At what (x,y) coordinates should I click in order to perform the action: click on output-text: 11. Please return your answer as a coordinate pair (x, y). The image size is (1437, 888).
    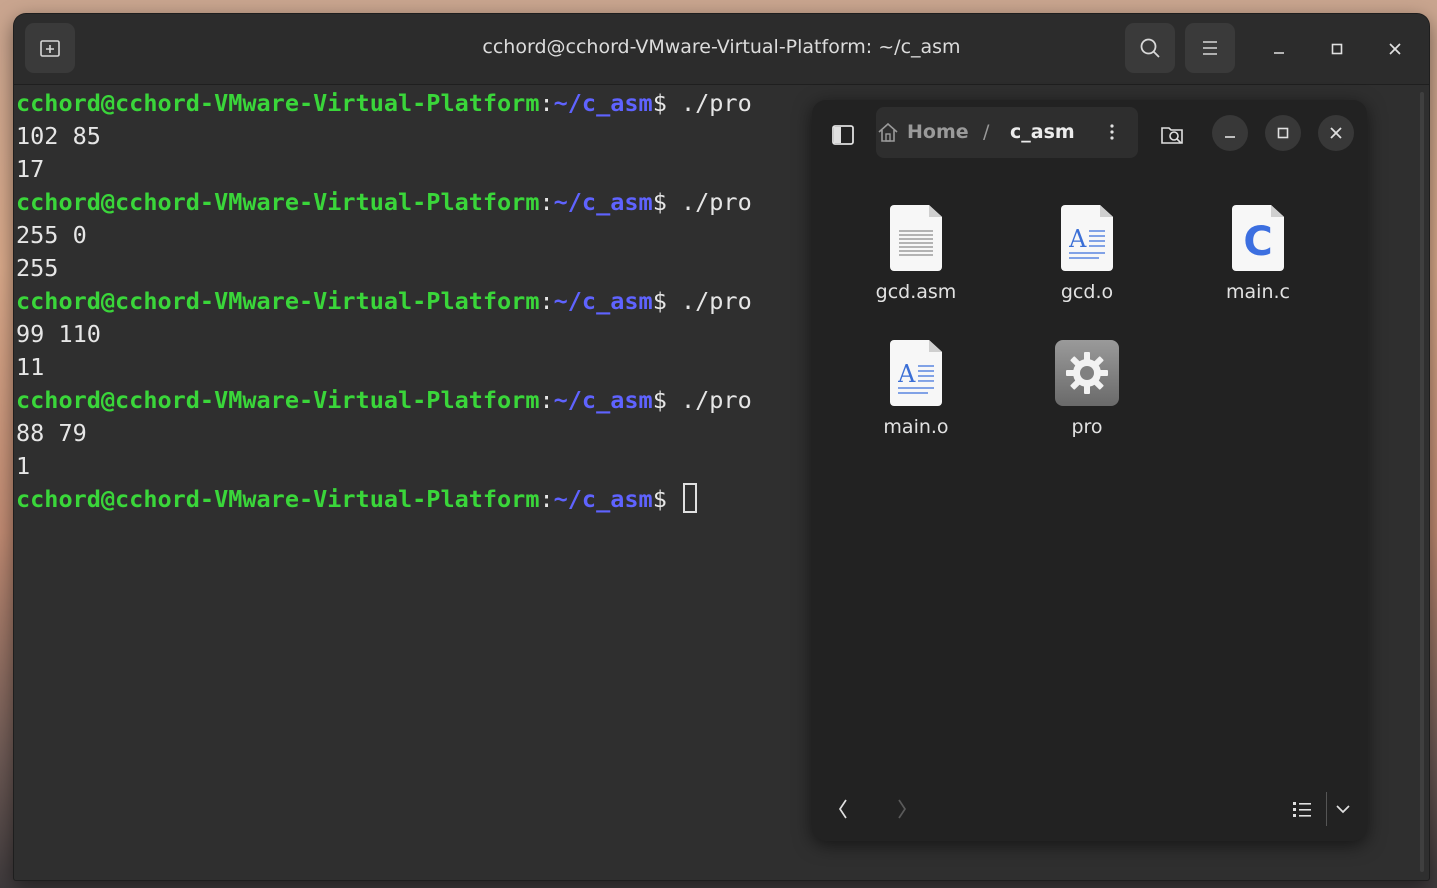
    Looking at the image, I should click on (30, 367).